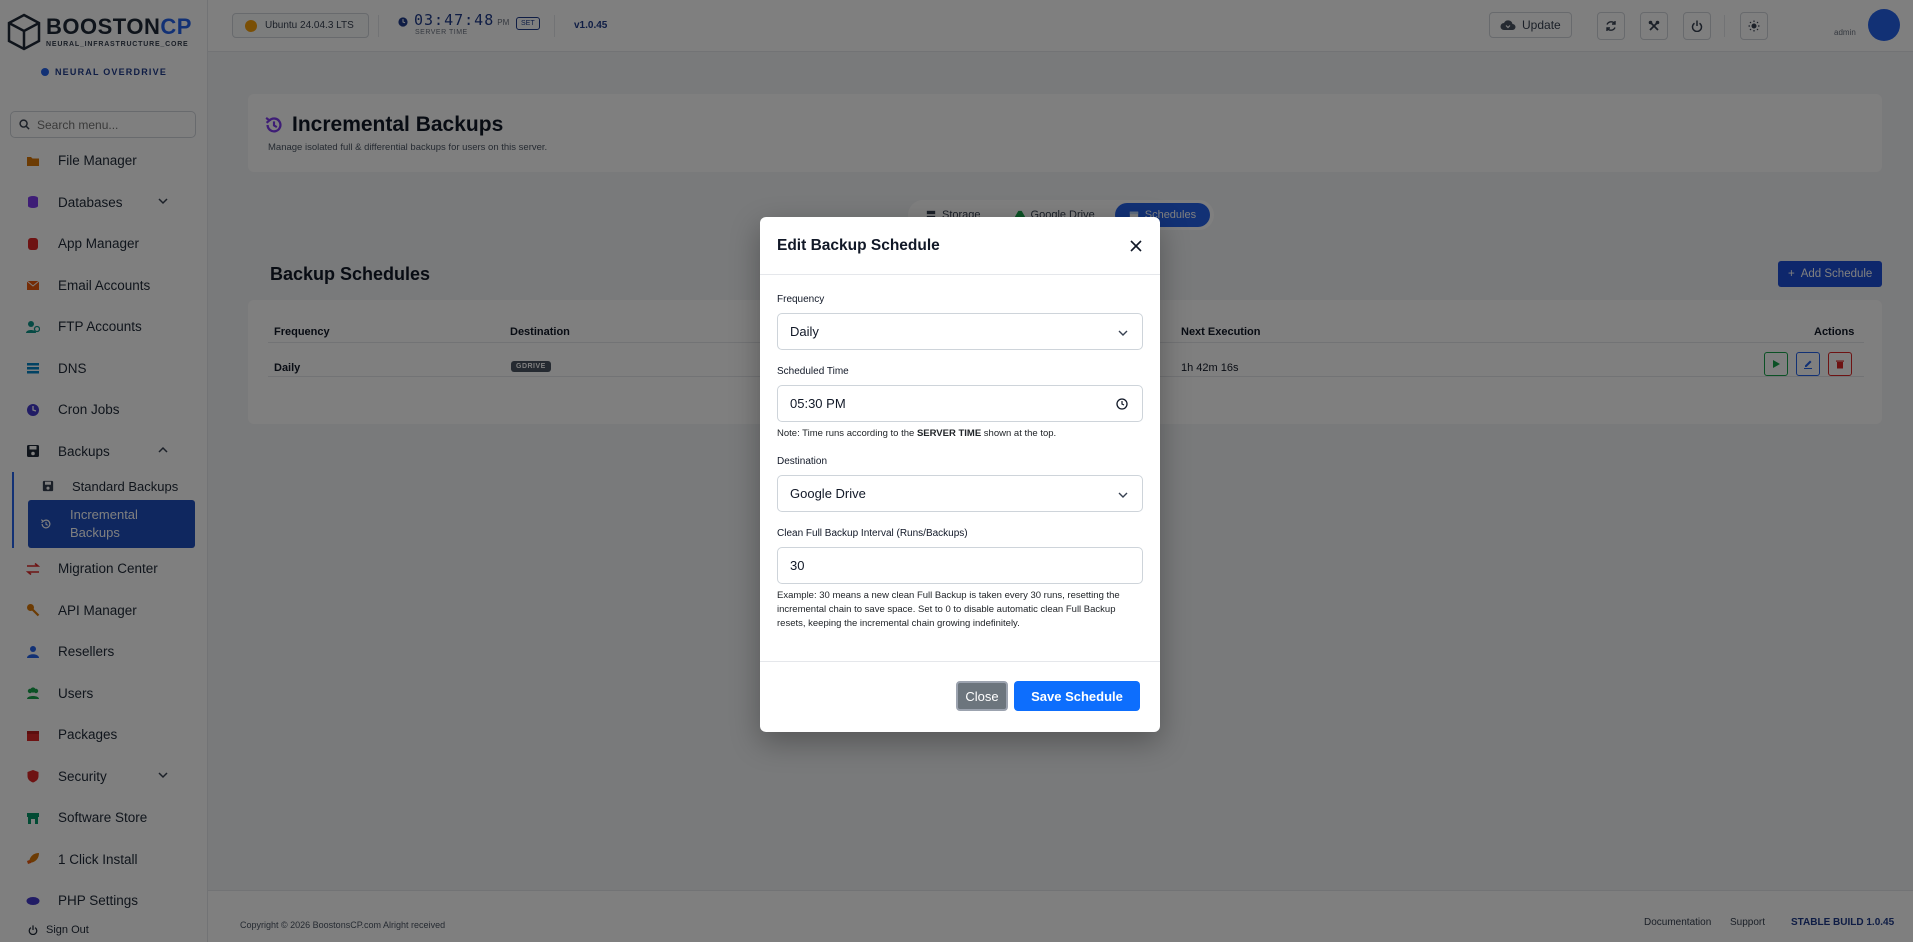 The height and width of the screenshot is (942, 1913). I want to click on frequency-value: Daily, so click(804, 331).